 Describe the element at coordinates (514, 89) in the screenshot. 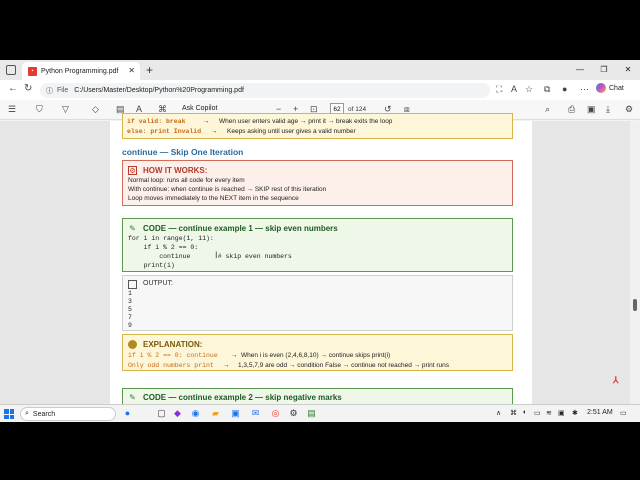

I see `read-aloud-icon: A` at that location.